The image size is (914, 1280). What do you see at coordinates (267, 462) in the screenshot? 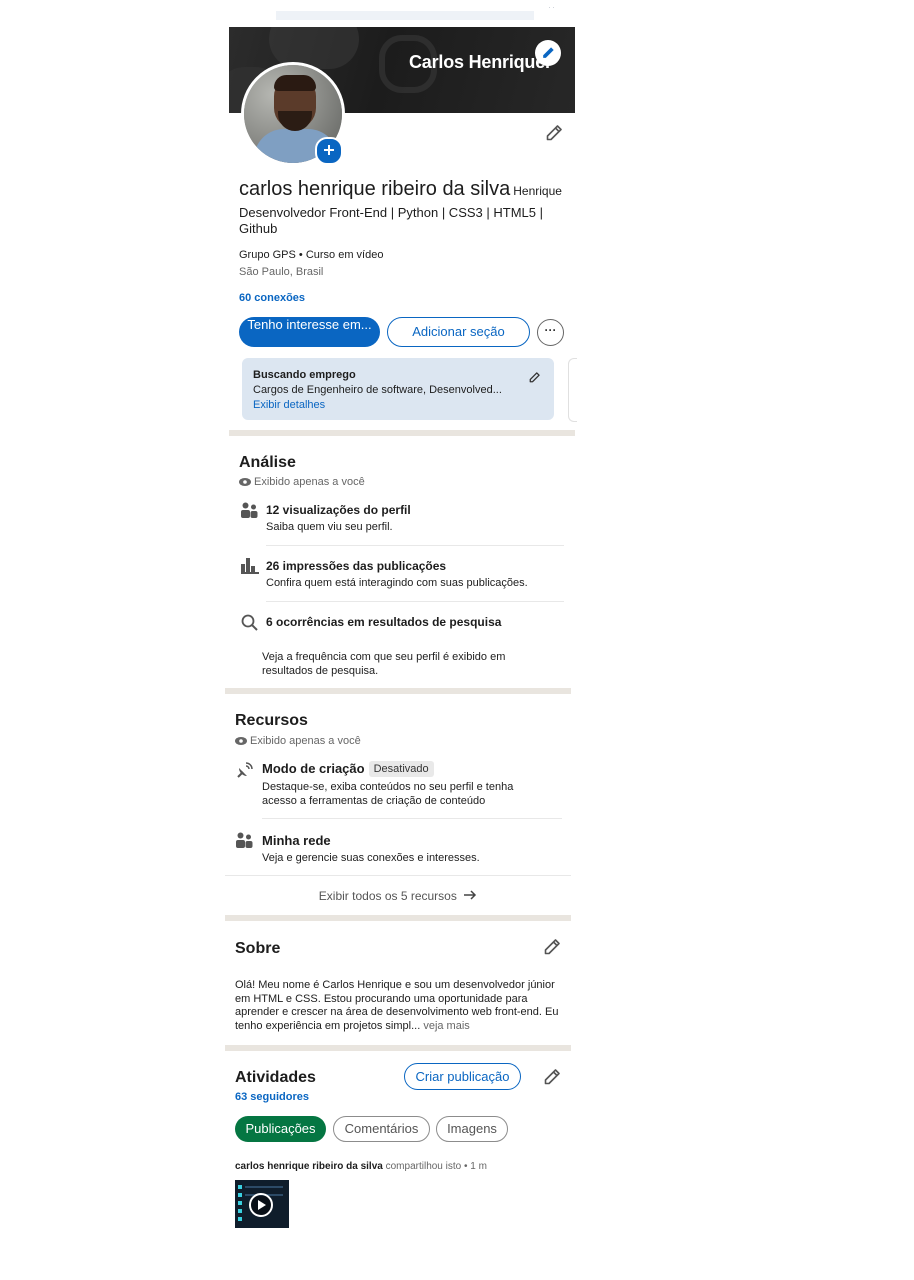
I see `analytics-title: Análise` at bounding box center [267, 462].